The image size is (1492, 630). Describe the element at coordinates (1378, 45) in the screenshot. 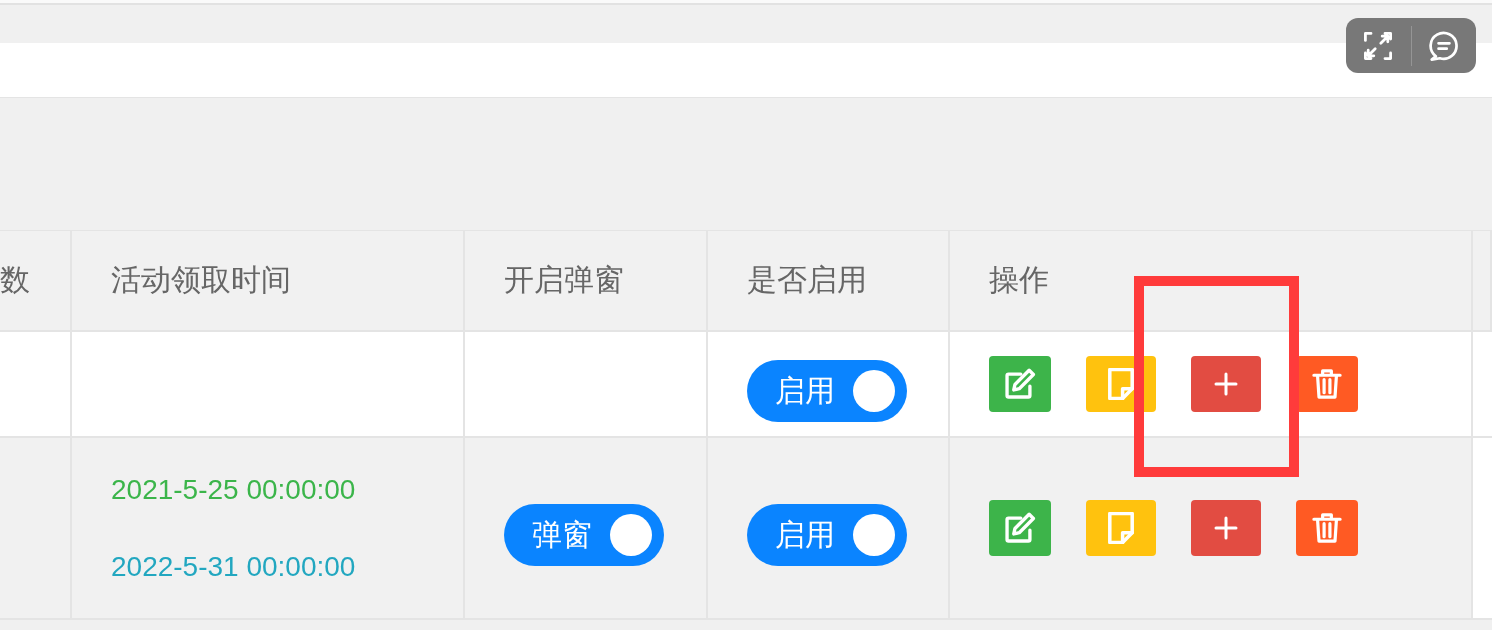

I see `expand-icon` at that location.